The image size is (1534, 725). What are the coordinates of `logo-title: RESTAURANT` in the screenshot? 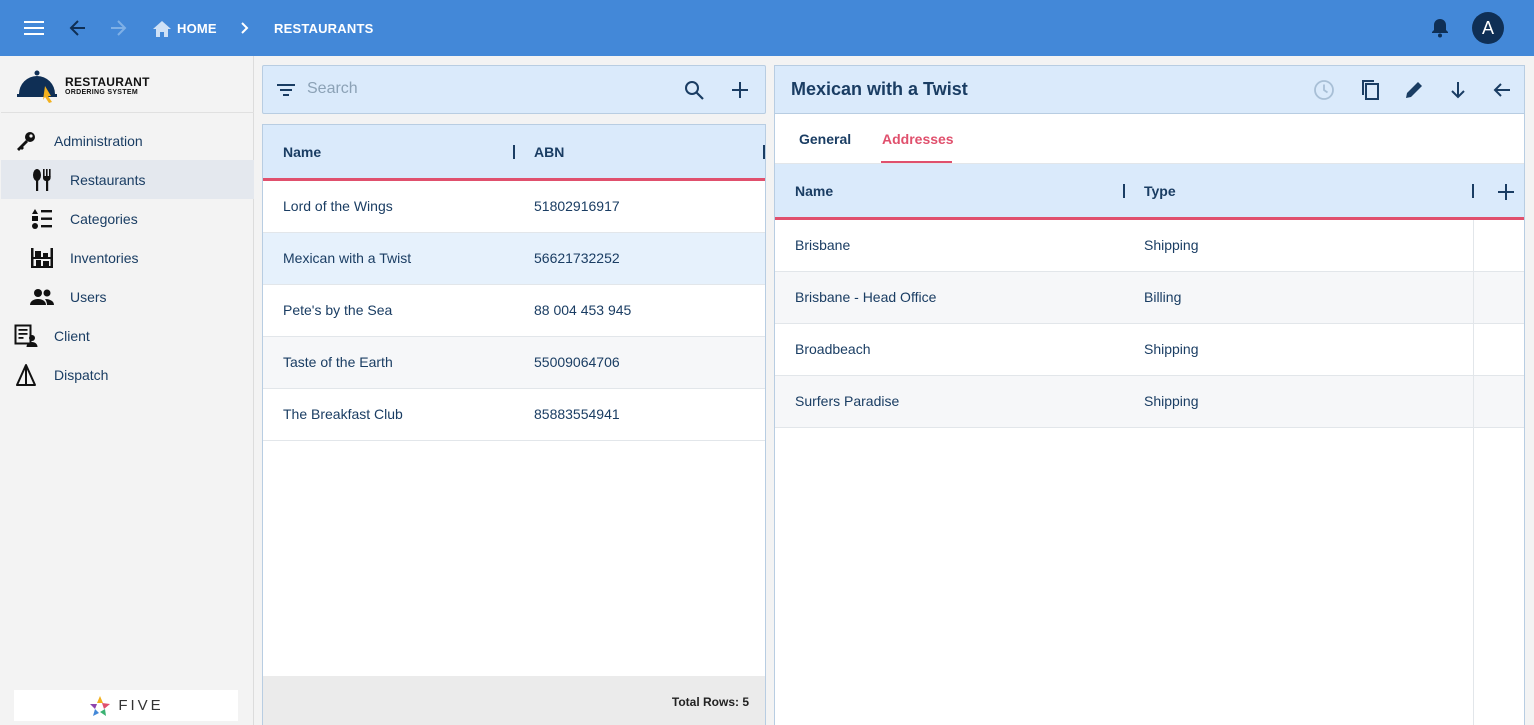 It's located at (107, 82).